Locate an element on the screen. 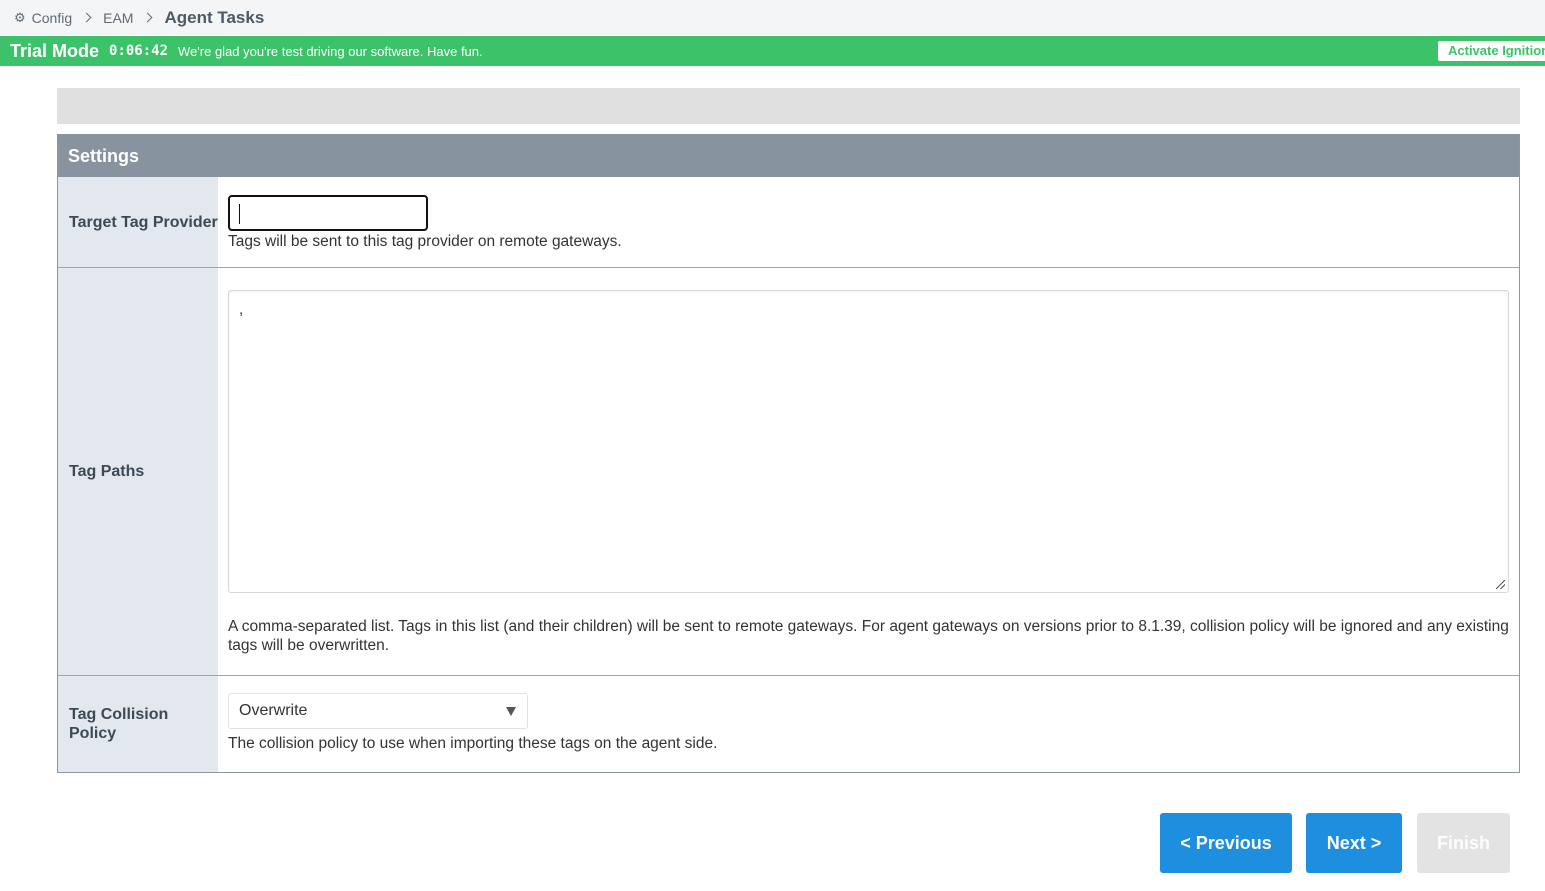 This screenshot has width=1545, height=891. page-title: Agent Tasks is located at coordinates (214, 17).